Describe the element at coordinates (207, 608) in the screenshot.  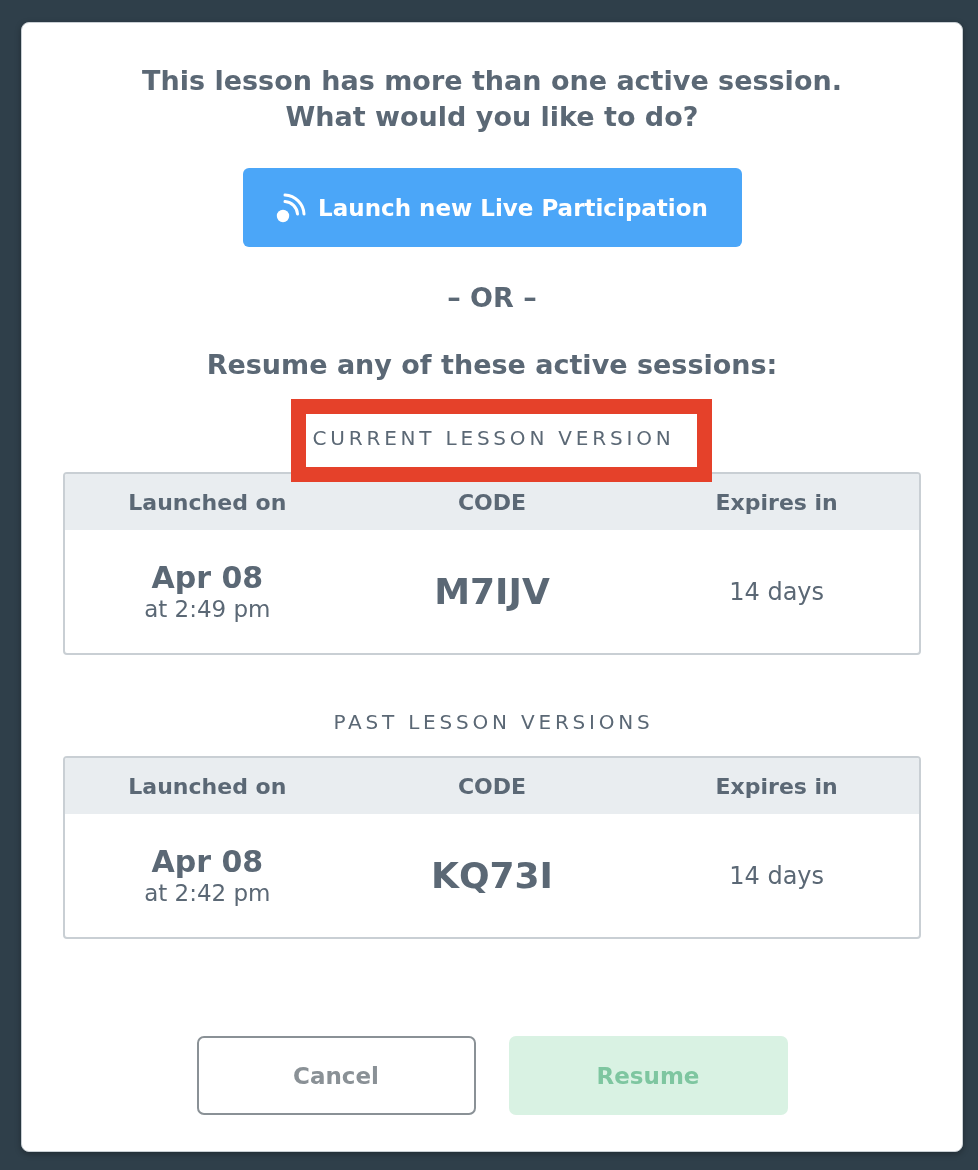
I see `launch-time: at 2:49 pm` at that location.